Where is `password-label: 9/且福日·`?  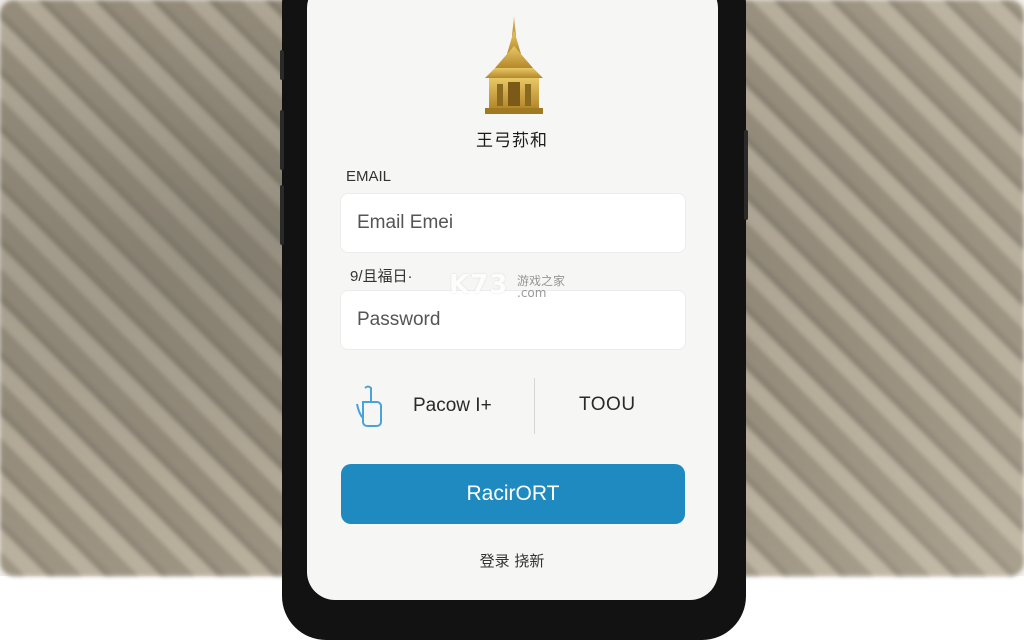
password-label: 9/且福日· is located at coordinates (381, 276).